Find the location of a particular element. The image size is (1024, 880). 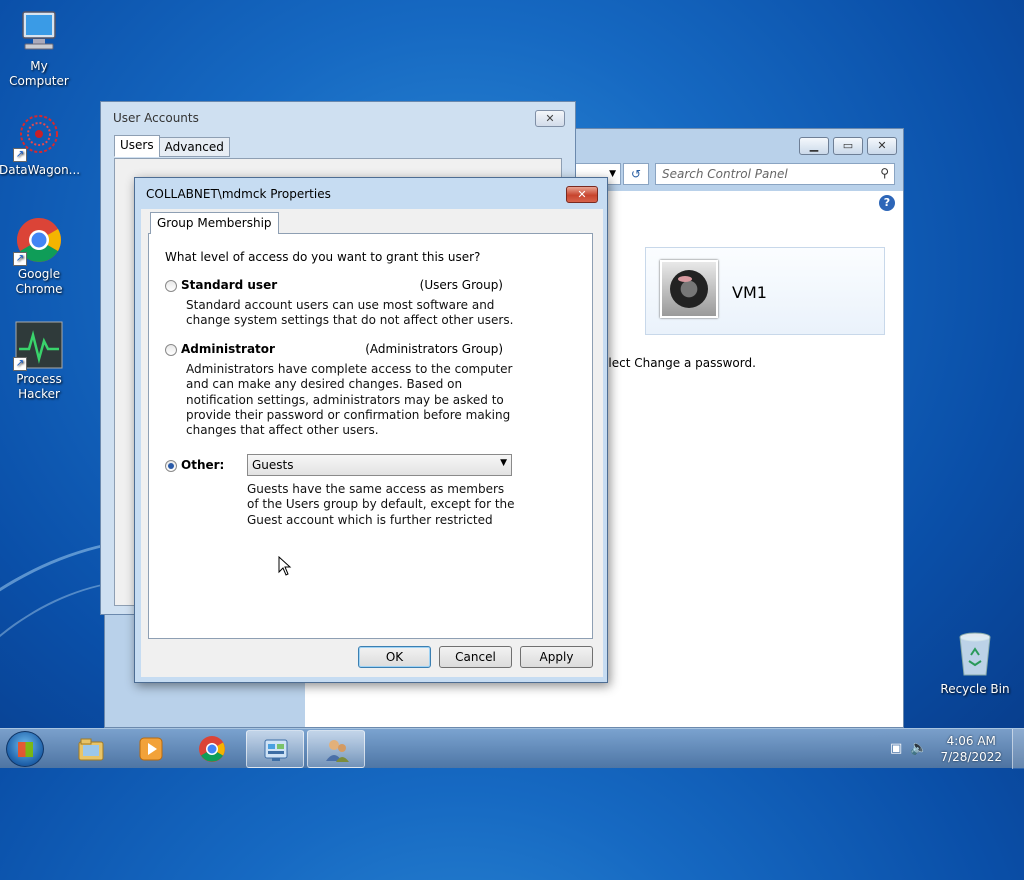

windows-explorer-icon is located at coordinates (91, 749).